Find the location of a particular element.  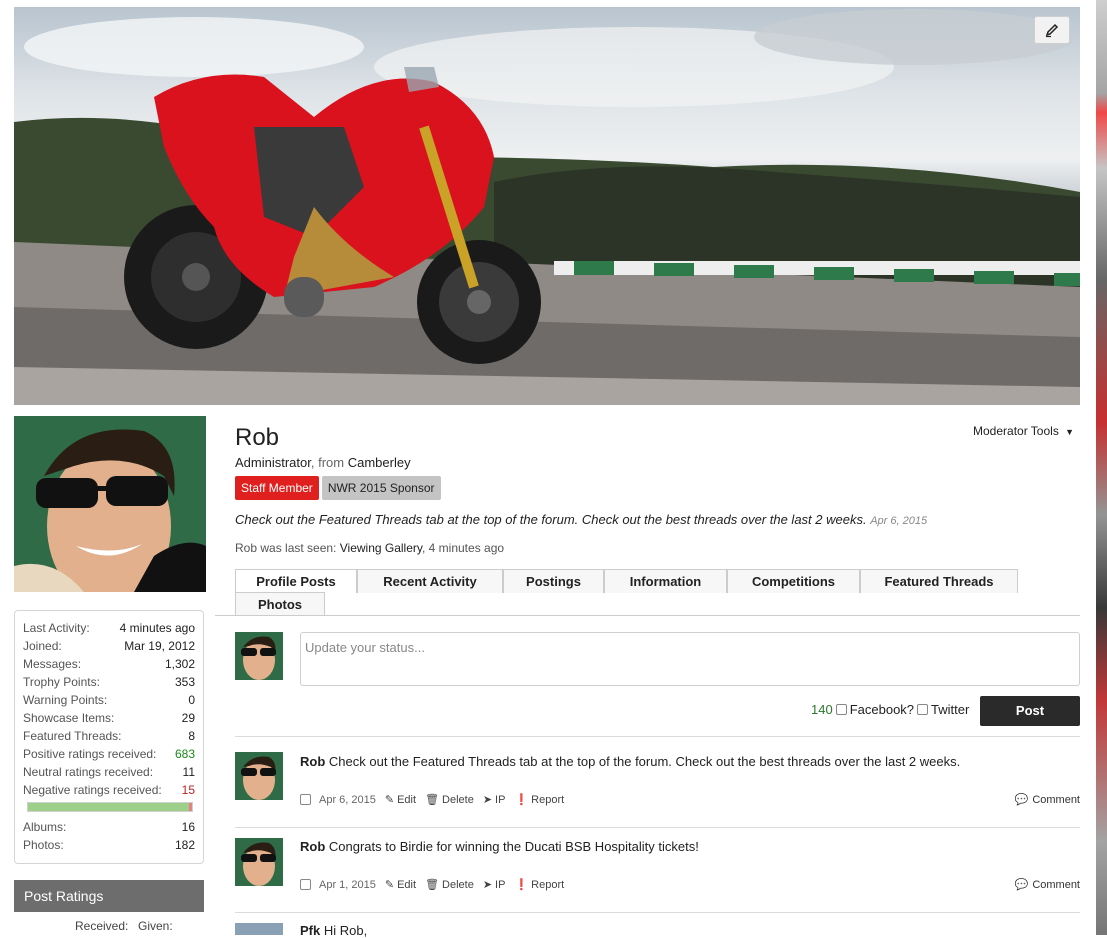

tab-profile-posts: Profile Posts is located at coordinates (296, 581).